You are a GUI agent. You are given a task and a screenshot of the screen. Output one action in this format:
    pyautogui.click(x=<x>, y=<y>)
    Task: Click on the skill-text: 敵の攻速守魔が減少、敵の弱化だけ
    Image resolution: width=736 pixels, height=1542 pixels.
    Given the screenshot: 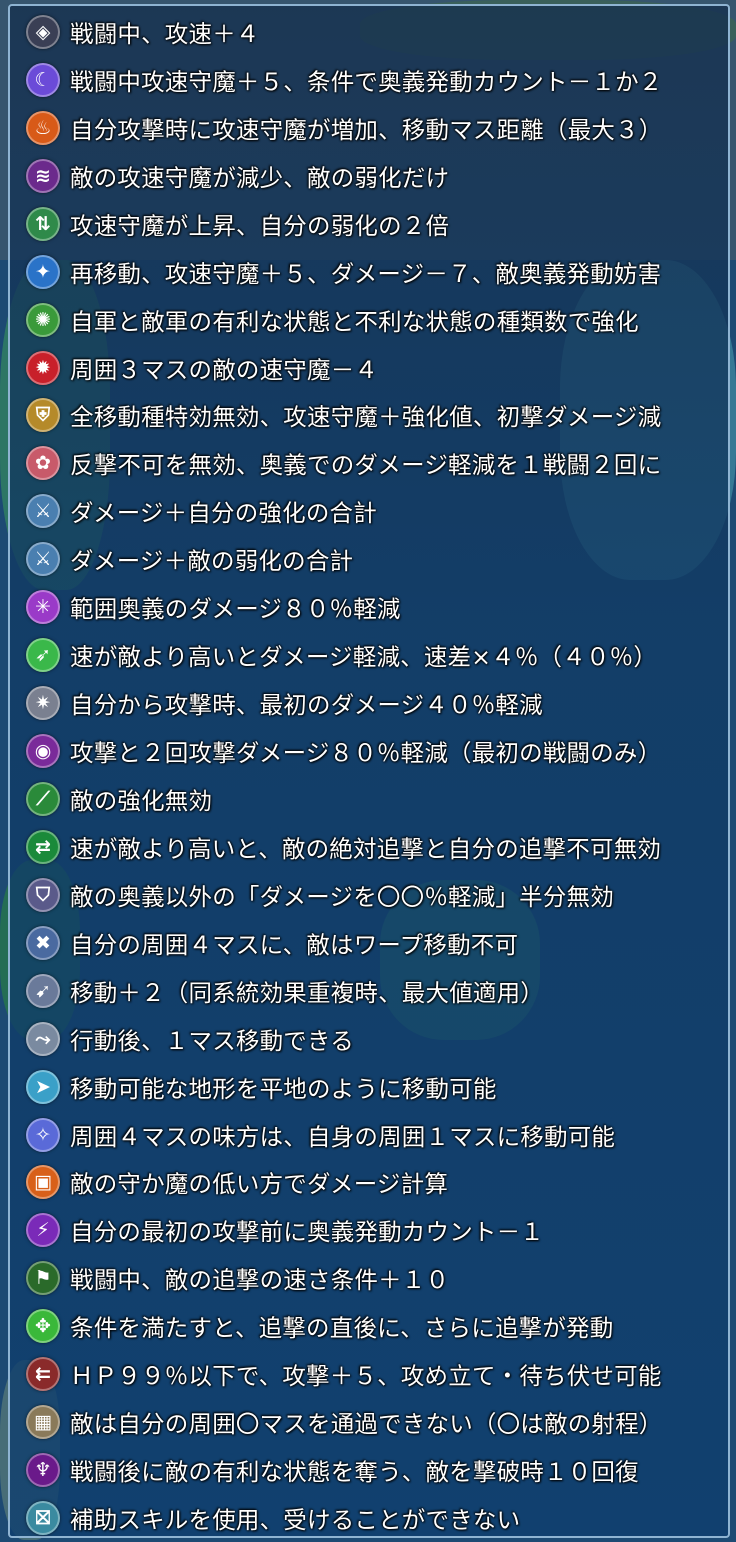 What is the action you would take?
    pyautogui.click(x=260, y=177)
    